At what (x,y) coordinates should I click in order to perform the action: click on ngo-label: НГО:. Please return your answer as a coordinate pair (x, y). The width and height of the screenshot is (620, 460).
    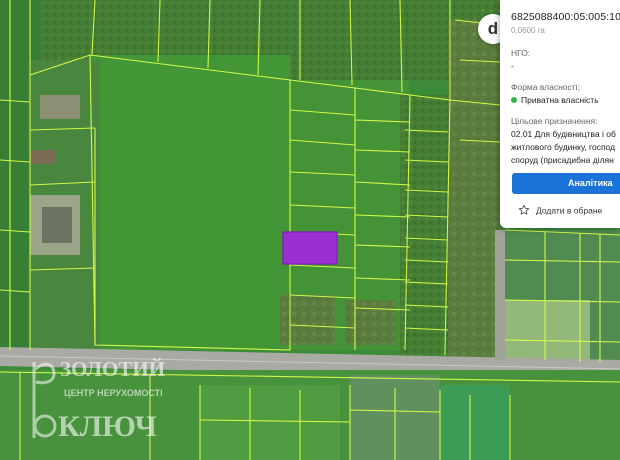
    Looking at the image, I should click on (521, 53).